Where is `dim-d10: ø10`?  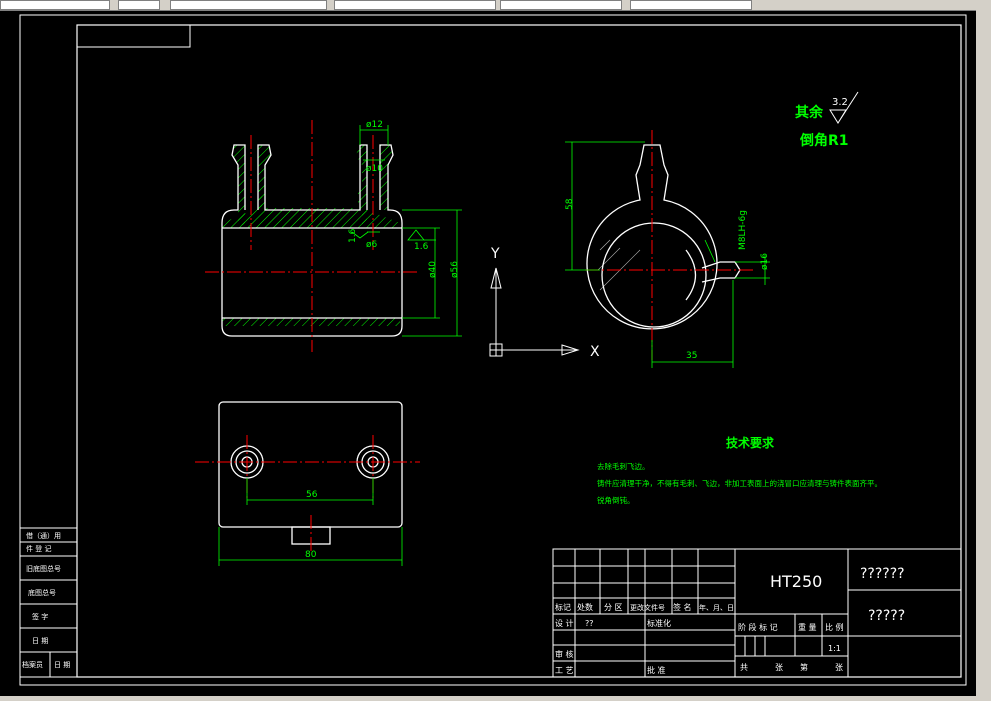
dim-d10: ø10 is located at coordinates (374, 169).